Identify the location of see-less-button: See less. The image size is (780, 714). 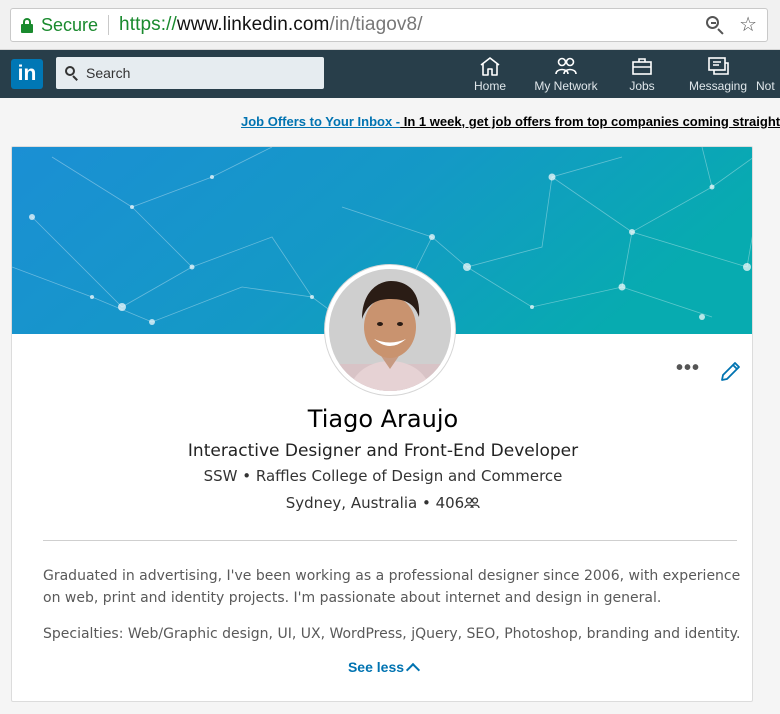
(382, 668).